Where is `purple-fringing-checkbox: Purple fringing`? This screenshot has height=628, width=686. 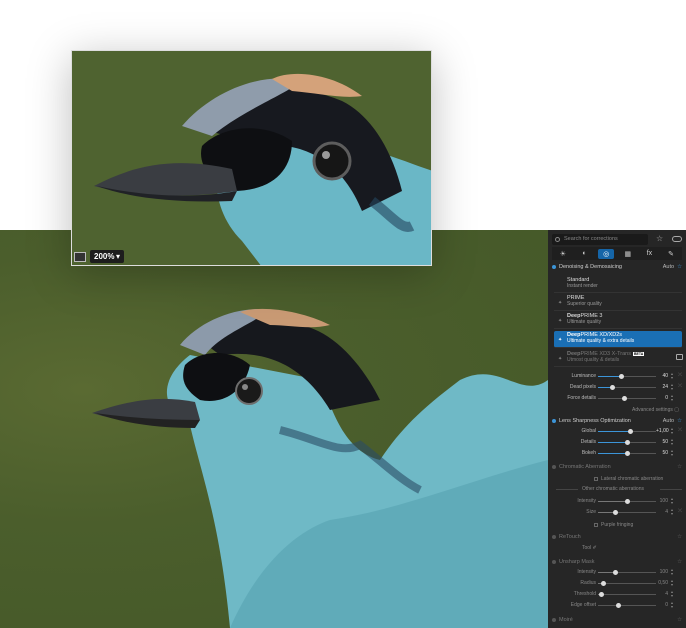
purple-fringing-checkbox: Purple fringing is located at coordinates (613, 525).